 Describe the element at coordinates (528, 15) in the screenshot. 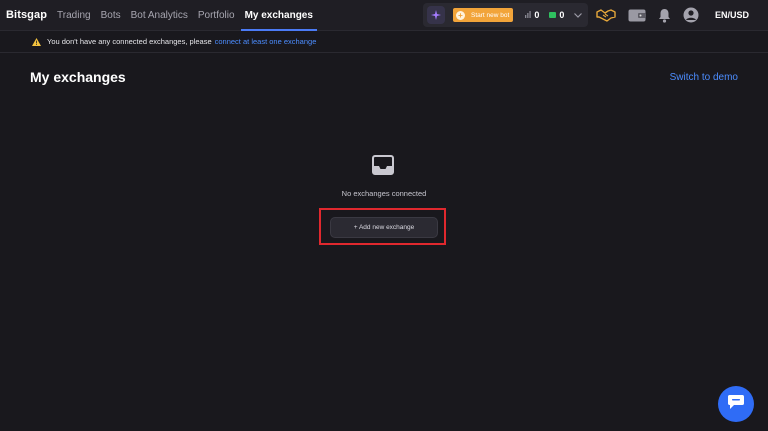

I see `bar-chart-icon` at that location.